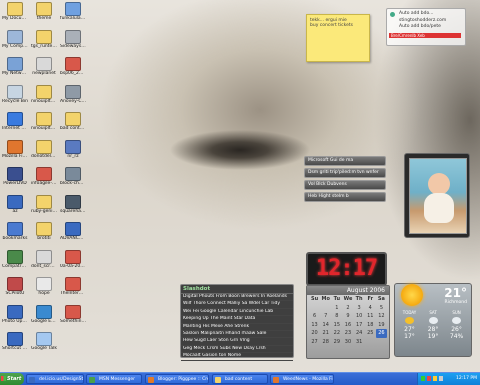 The width and height of the screenshot is (480, 385). What do you see at coordinates (336, 325) in the screenshot?
I see `calendar-day: 15` at bounding box center [336, 325].